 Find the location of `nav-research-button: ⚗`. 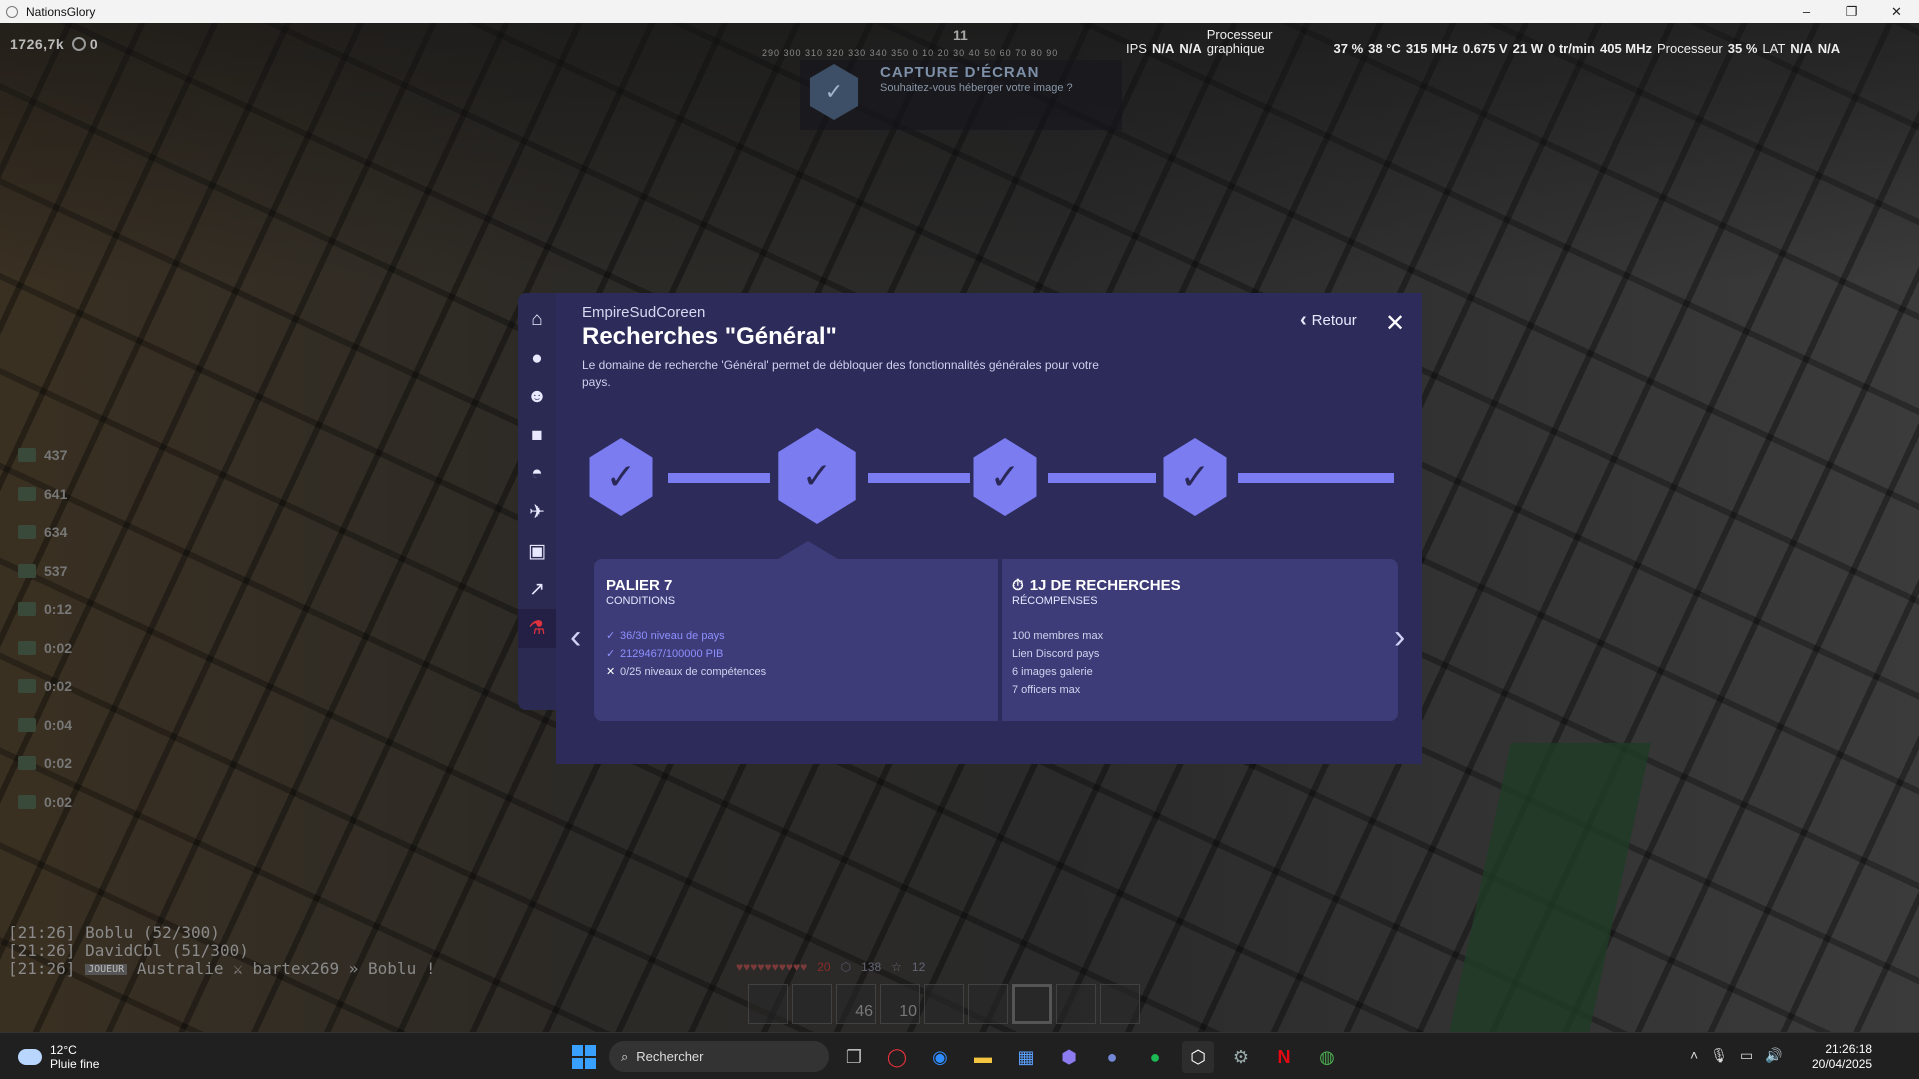

nav-research-button: ⚗ is located at coordinates (537, 628).